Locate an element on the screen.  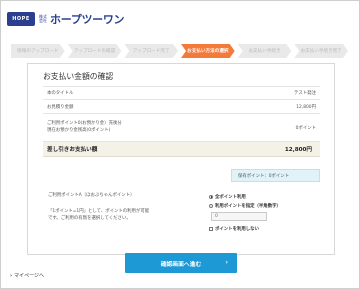
step-upload-complete: アップロード完了 is located at coordinates (151, 51).